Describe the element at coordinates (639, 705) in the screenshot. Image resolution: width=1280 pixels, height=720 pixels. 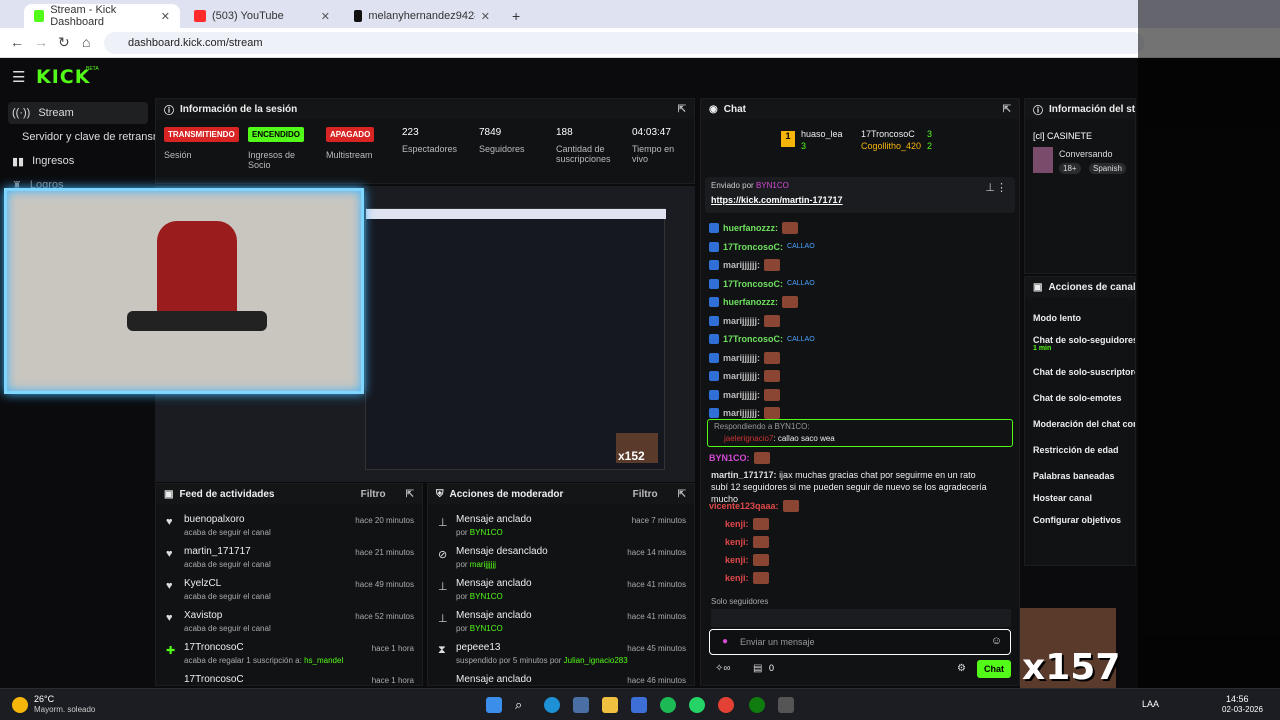
I see `calendar-icon` at that location.